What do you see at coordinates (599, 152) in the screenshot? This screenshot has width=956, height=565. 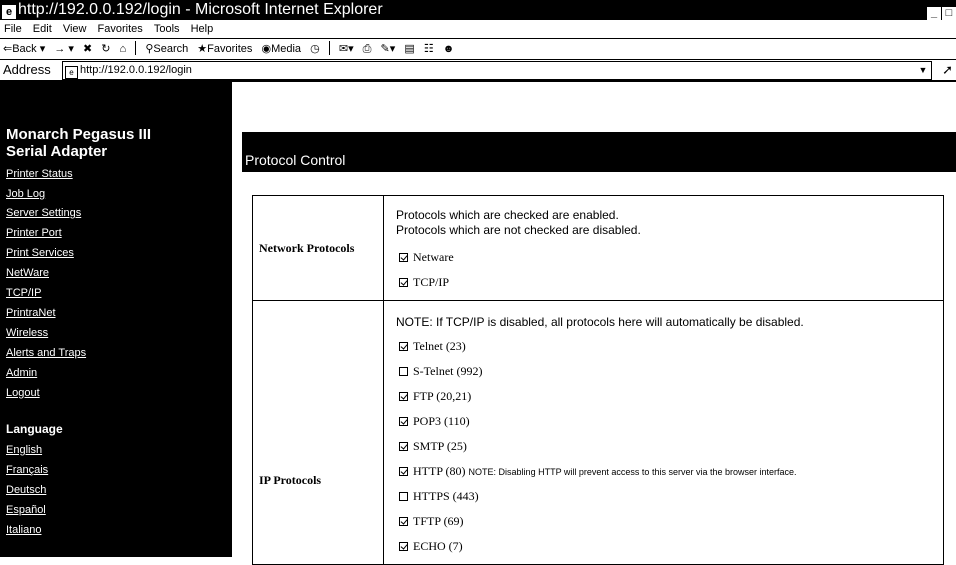 I see `page-header: Protocol Control` at bounding box center [599, 152].